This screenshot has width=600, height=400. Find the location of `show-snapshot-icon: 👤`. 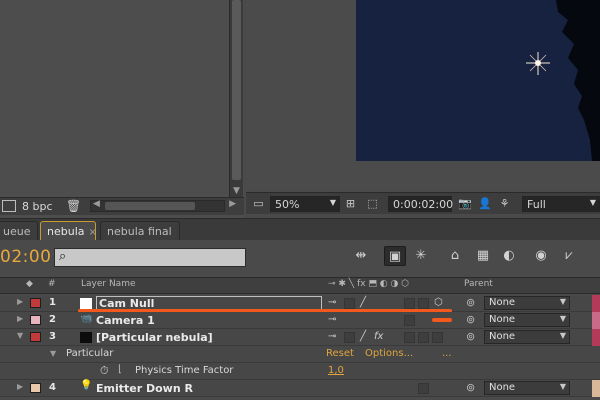

show-snapshot-icon: 👤 is located at coordinates (485, 203).